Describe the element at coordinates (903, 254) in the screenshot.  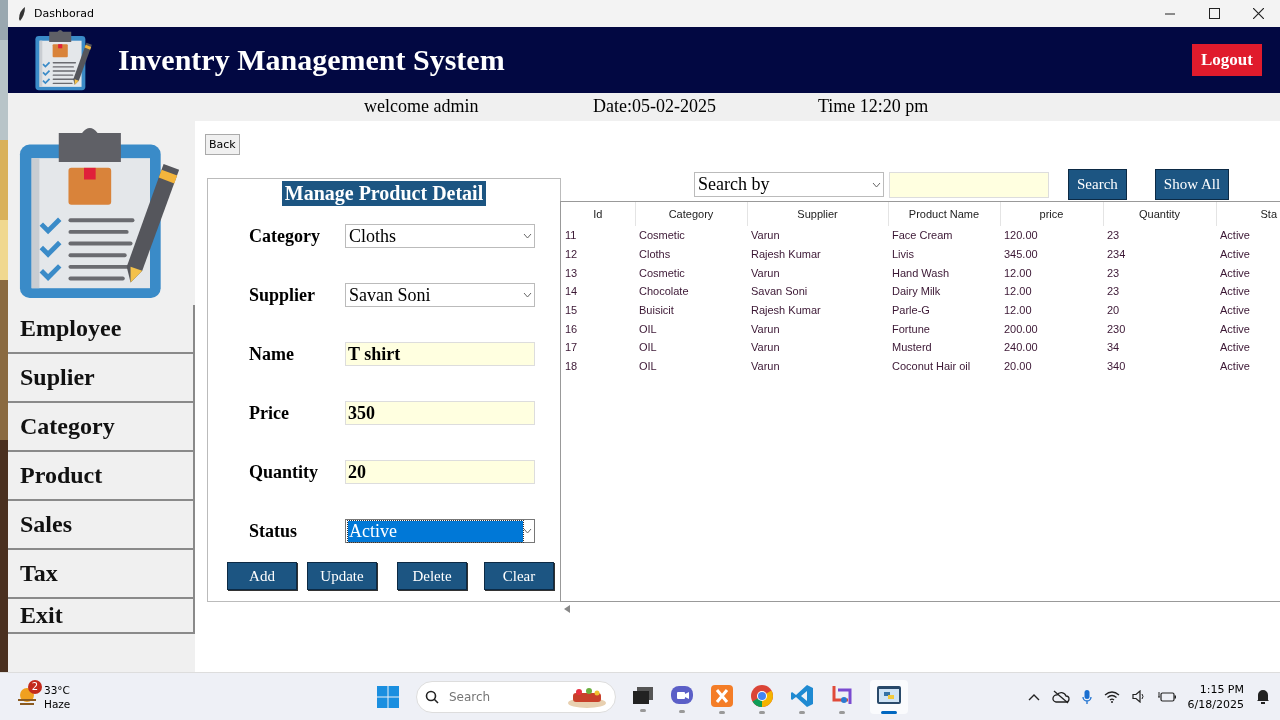
I see `table-cell: Livis` at that location.